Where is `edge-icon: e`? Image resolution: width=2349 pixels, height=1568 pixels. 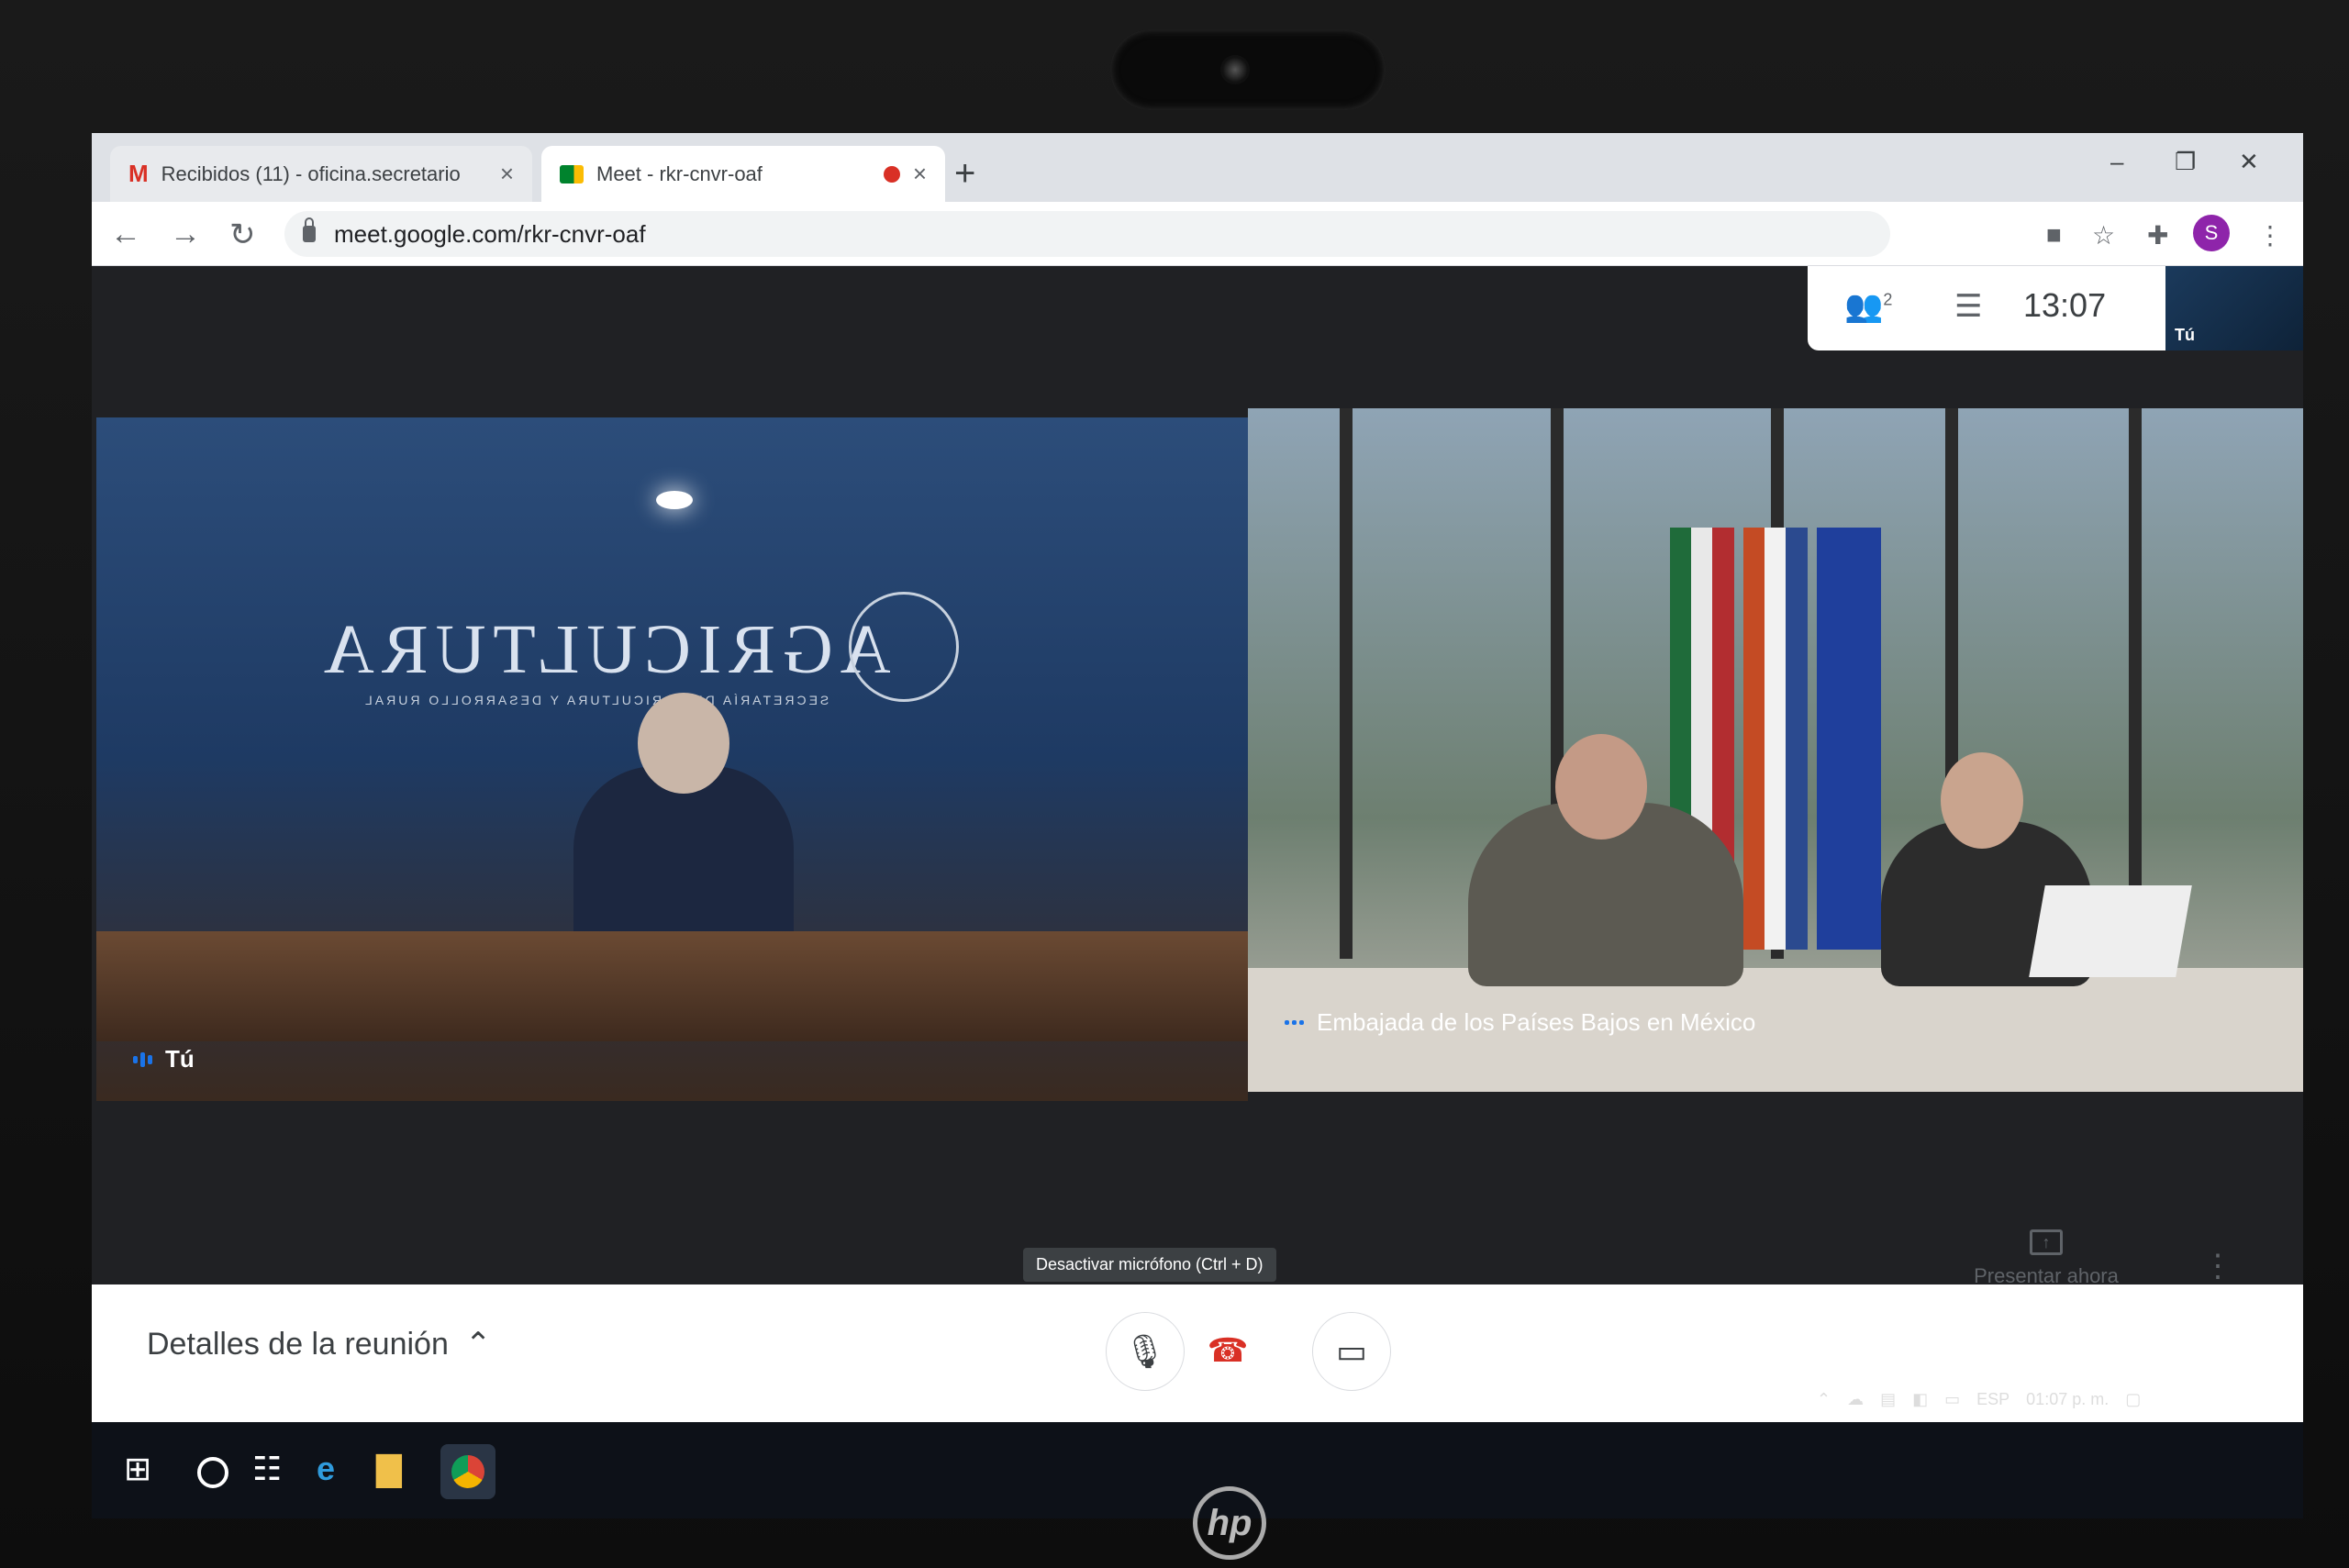
edge-icon: e is located at coordinates (326, 1469).